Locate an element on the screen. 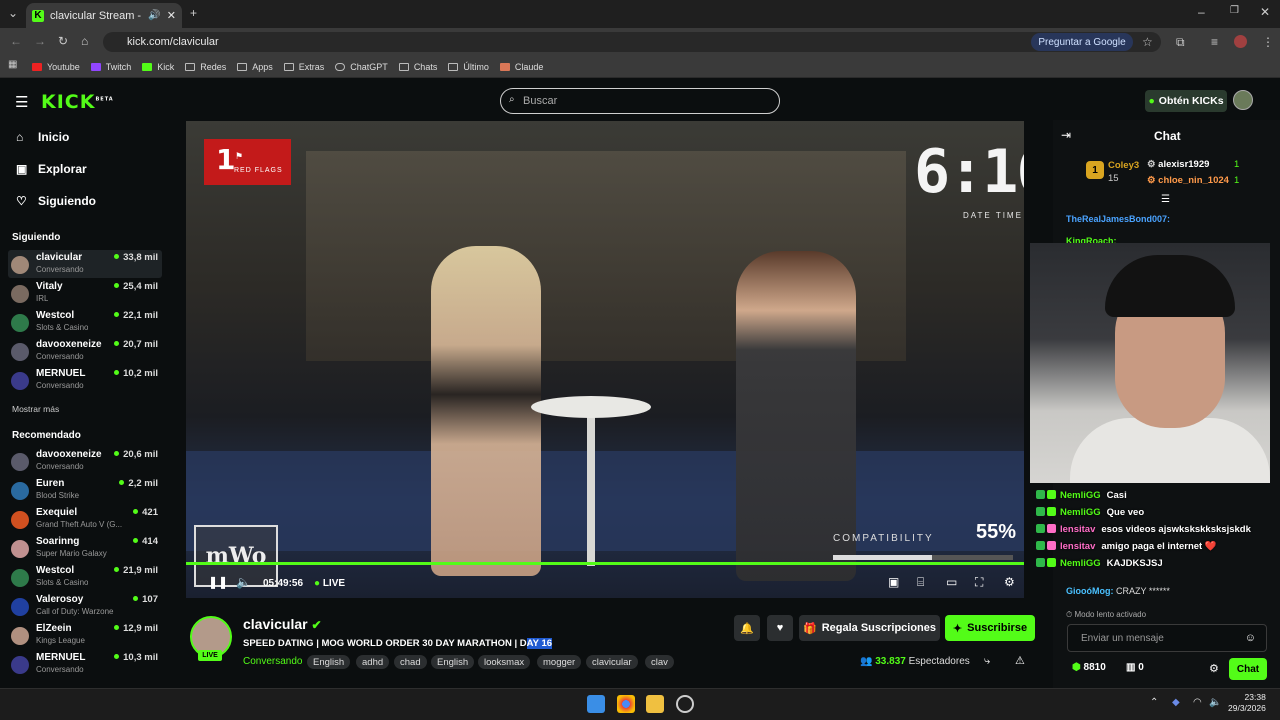 This screenshot has height=720, width=1280. subscribe-button: ✦ Suscribirse is located at coordinates (990, 628).